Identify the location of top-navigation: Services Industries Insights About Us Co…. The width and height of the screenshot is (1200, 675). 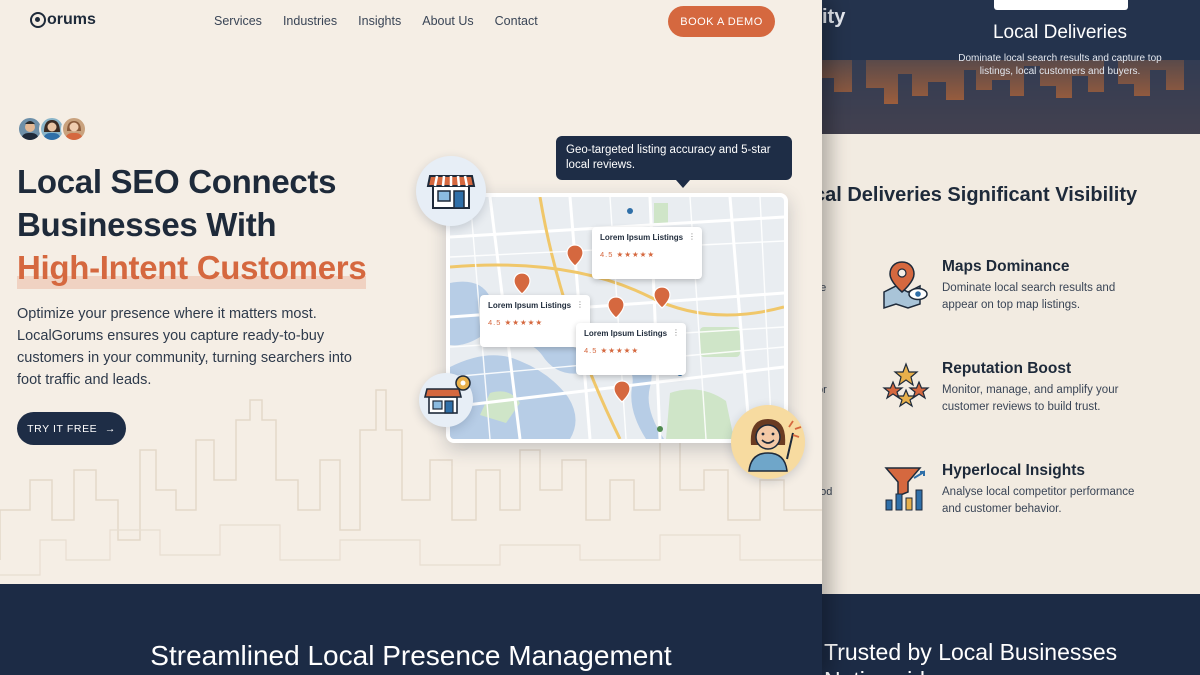
(376, 21).